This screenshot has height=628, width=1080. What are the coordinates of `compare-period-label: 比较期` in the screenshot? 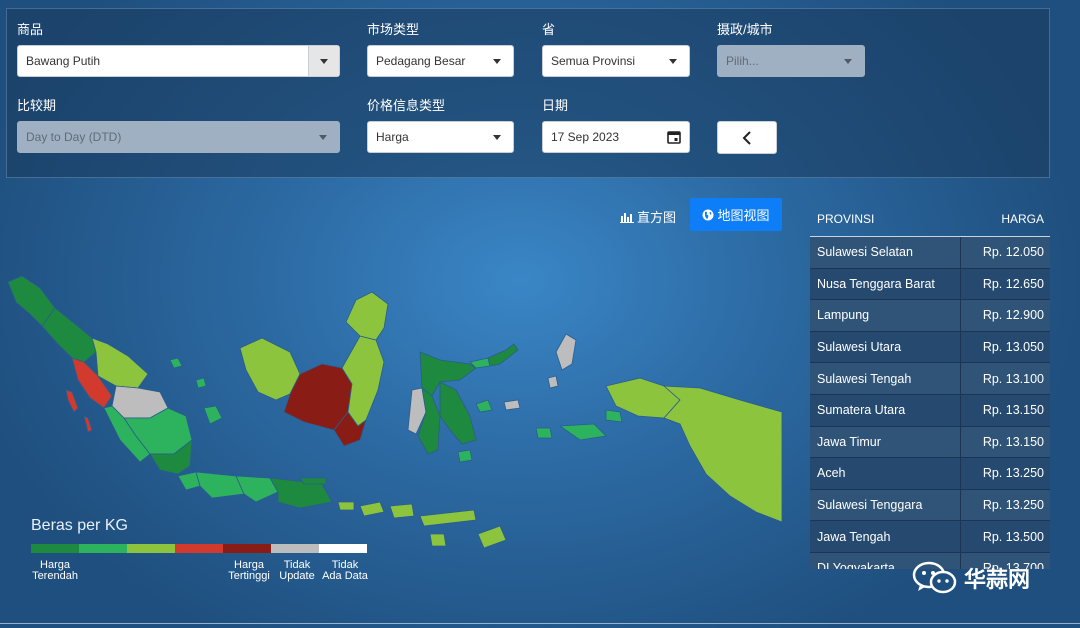 It's located at (37, 105).